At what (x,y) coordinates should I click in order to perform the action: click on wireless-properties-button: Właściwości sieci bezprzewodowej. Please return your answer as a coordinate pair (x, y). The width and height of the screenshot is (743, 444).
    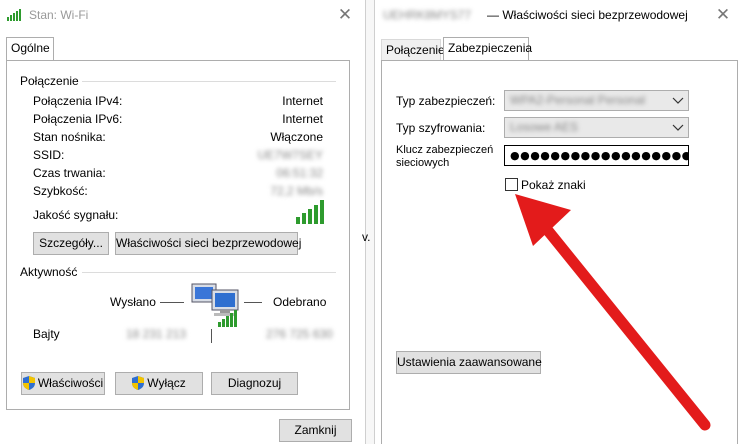
    Looking at the image, I should click on (208, 243).